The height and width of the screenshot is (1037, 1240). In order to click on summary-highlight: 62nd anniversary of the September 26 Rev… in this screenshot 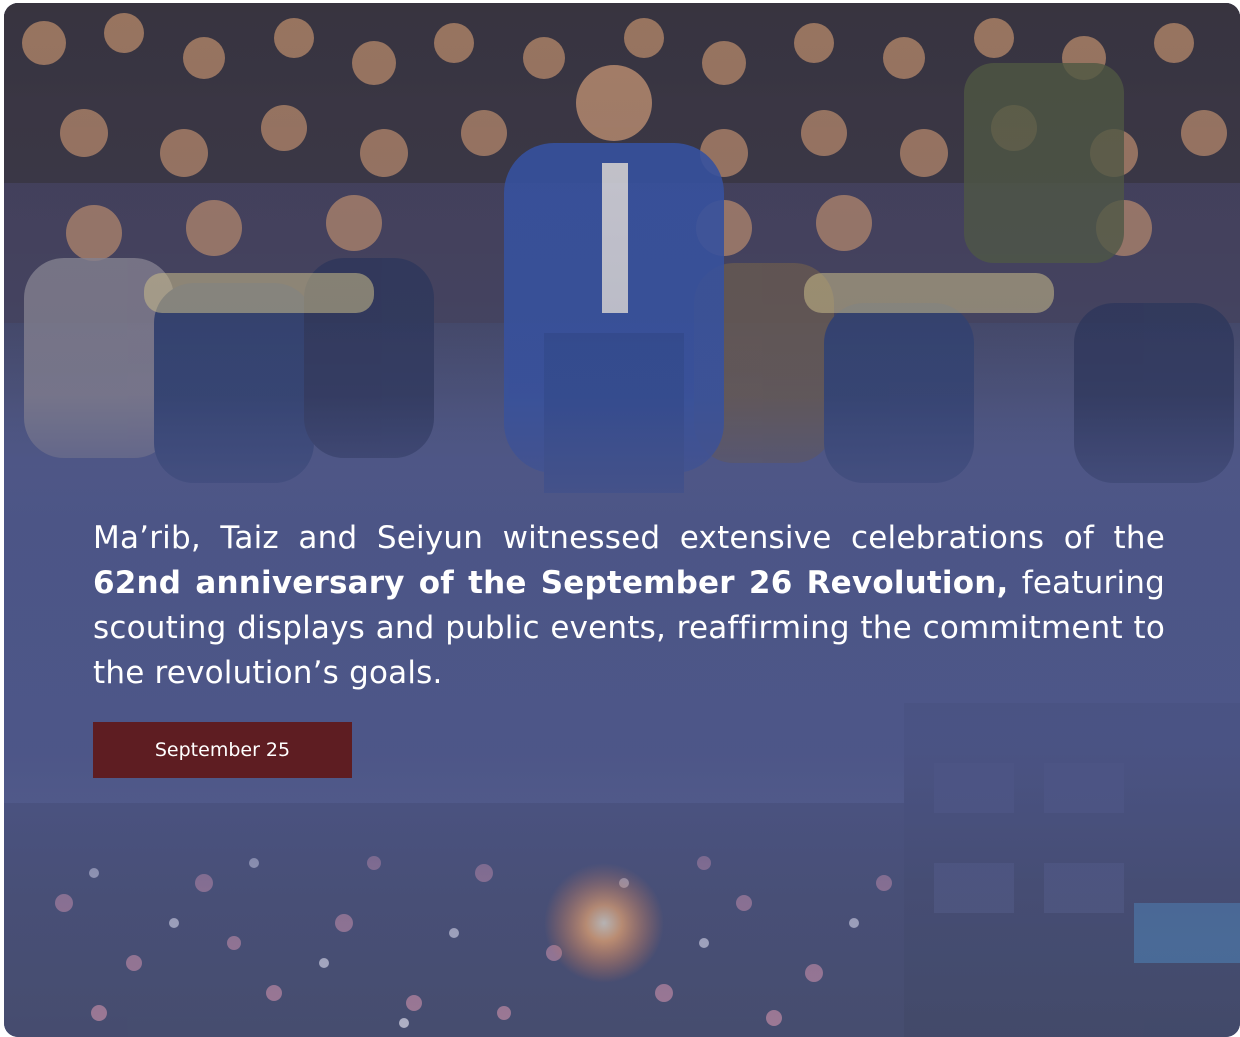, I will do `click(551, 583)`.